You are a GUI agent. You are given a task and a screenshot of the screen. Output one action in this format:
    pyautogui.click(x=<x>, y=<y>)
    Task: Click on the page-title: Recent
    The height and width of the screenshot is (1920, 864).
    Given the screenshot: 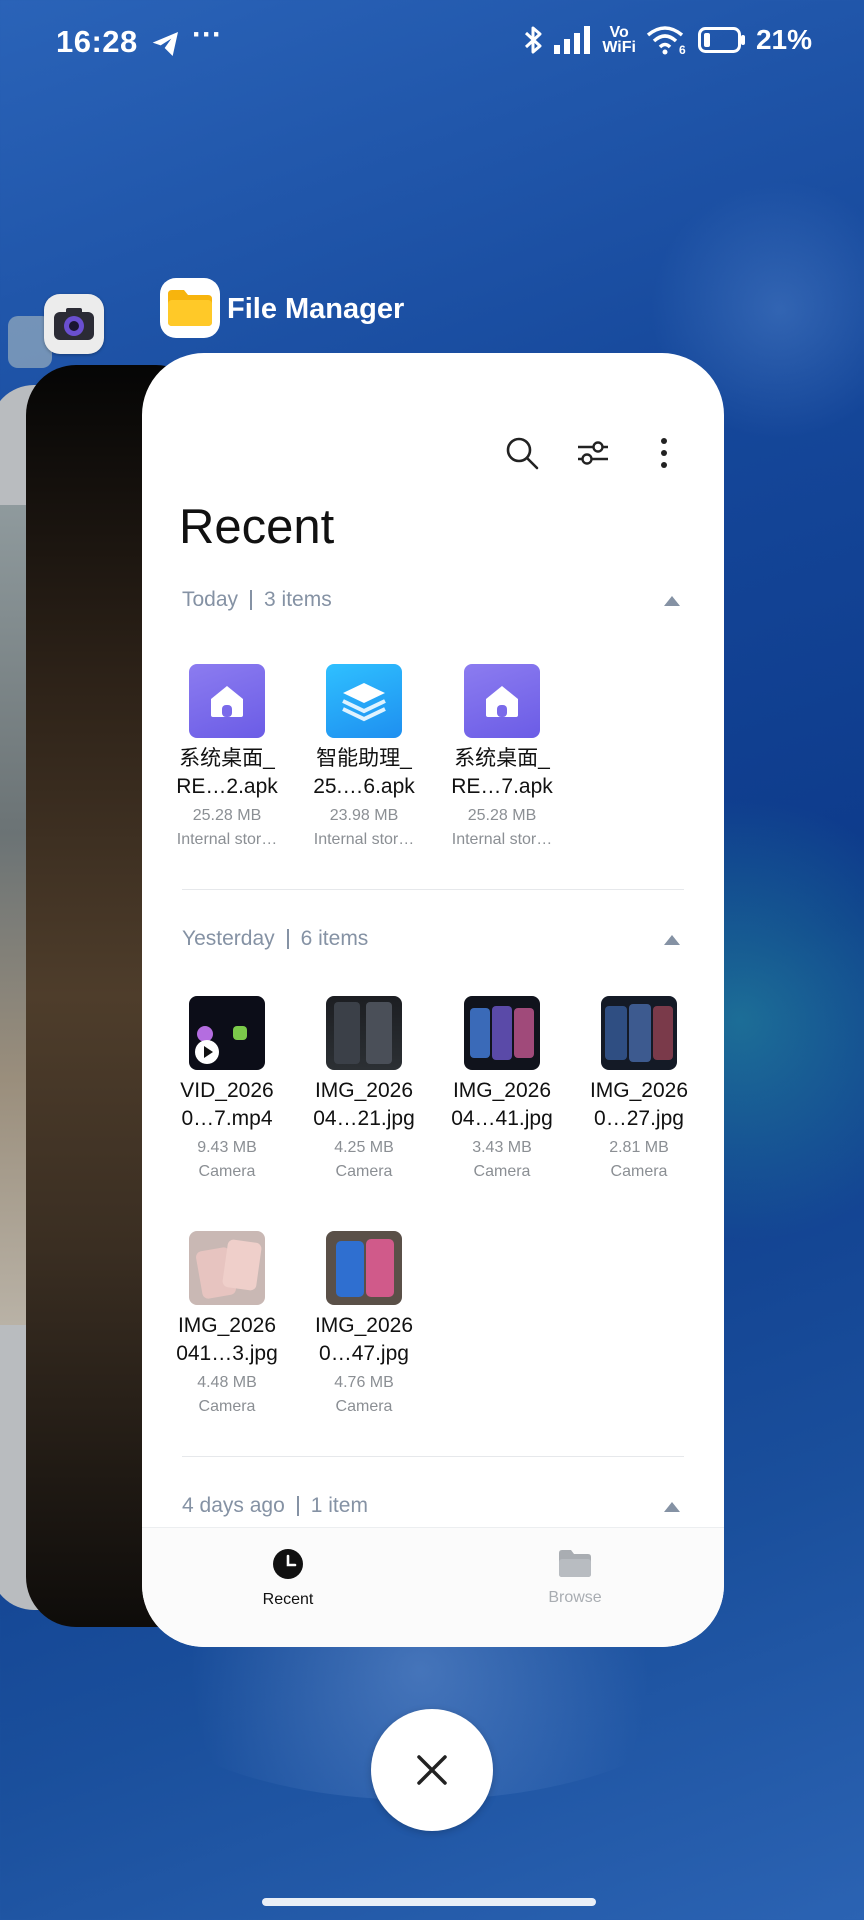 What is the action you would take?
    pyautogui.click(x=257, y=527)
    